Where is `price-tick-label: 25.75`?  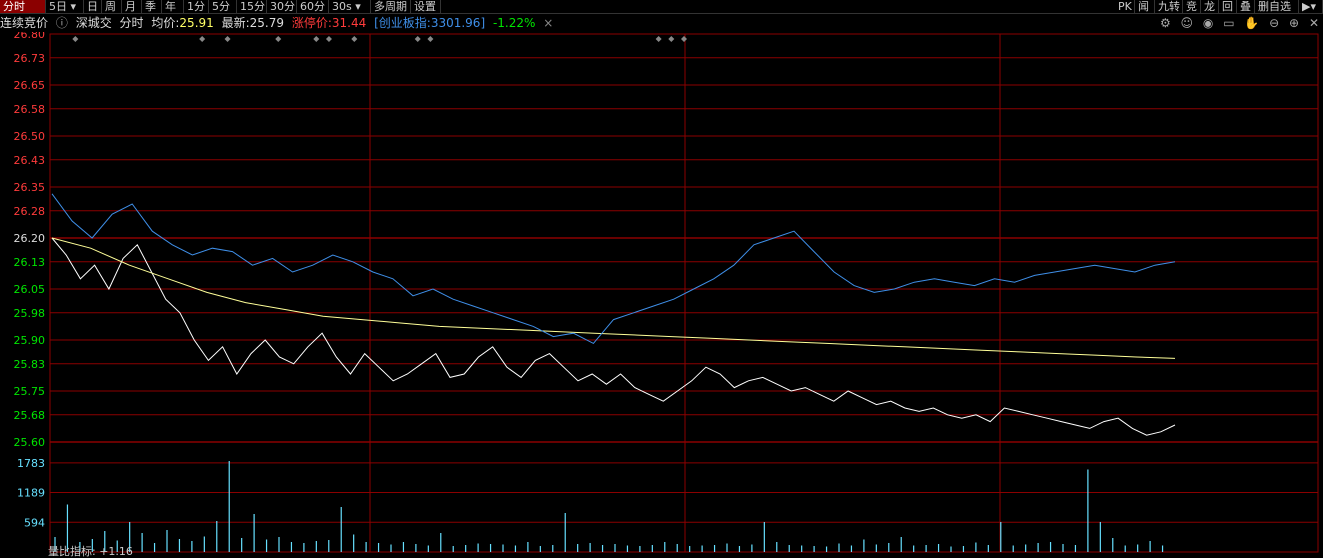
price-tick-label: 25.75 is located at coordinates (30, 391).